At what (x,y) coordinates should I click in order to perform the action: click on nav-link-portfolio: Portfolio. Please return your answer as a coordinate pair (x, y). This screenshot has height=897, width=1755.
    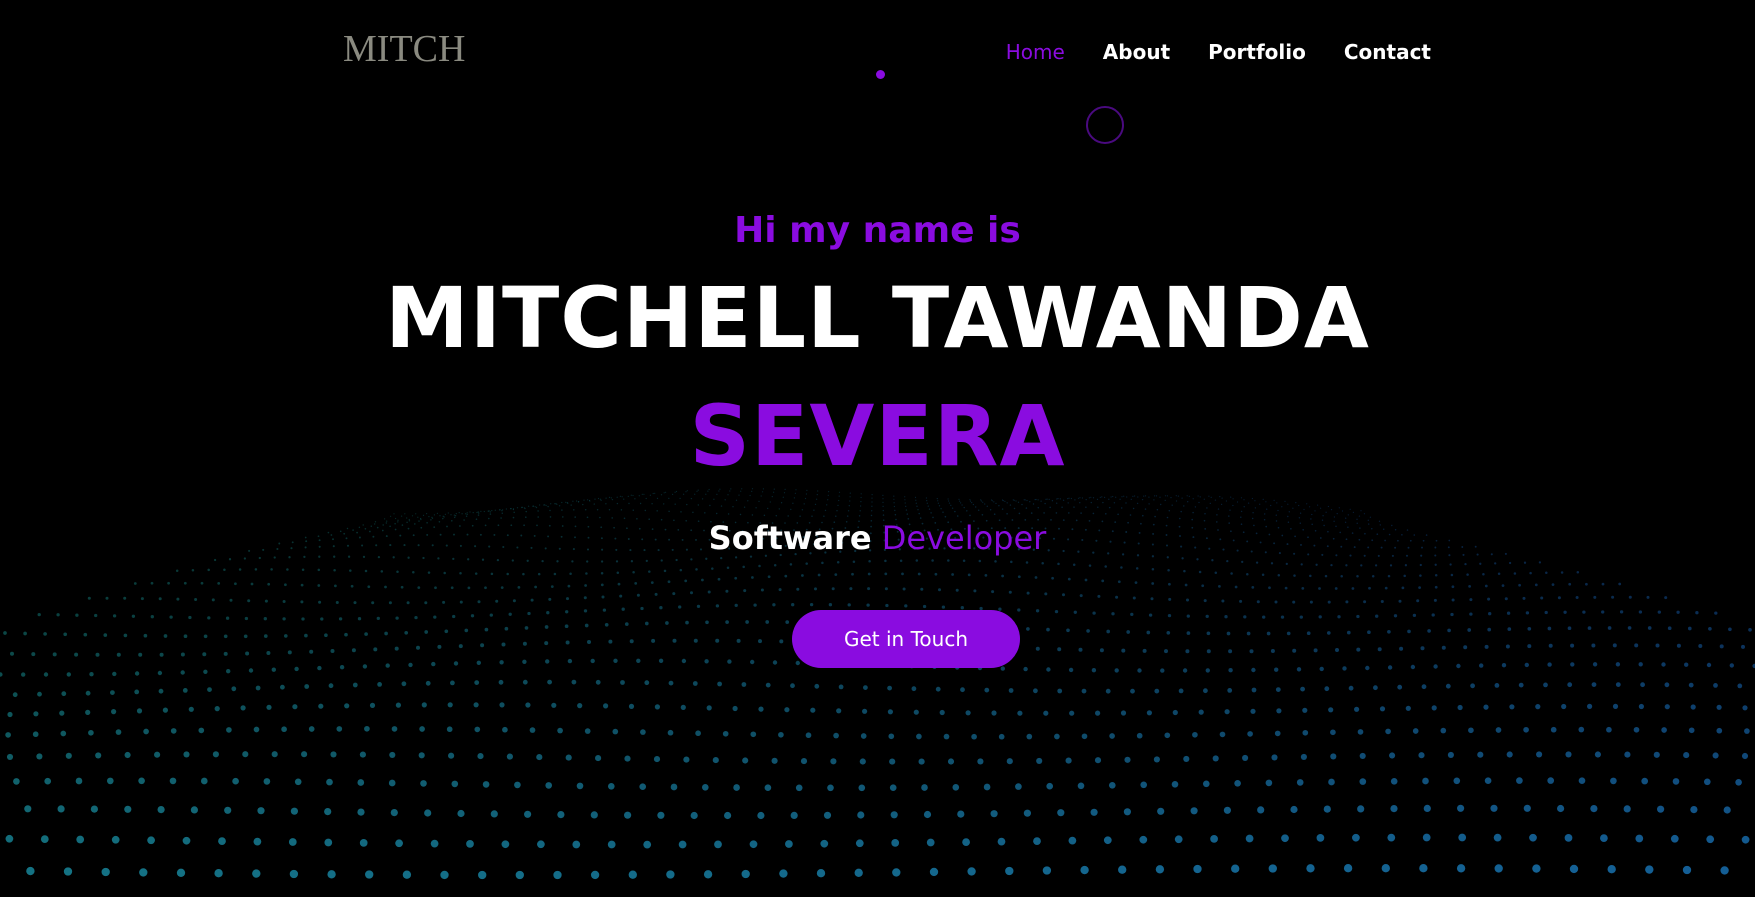
    Looking at the image, I should click on (1257, 52).